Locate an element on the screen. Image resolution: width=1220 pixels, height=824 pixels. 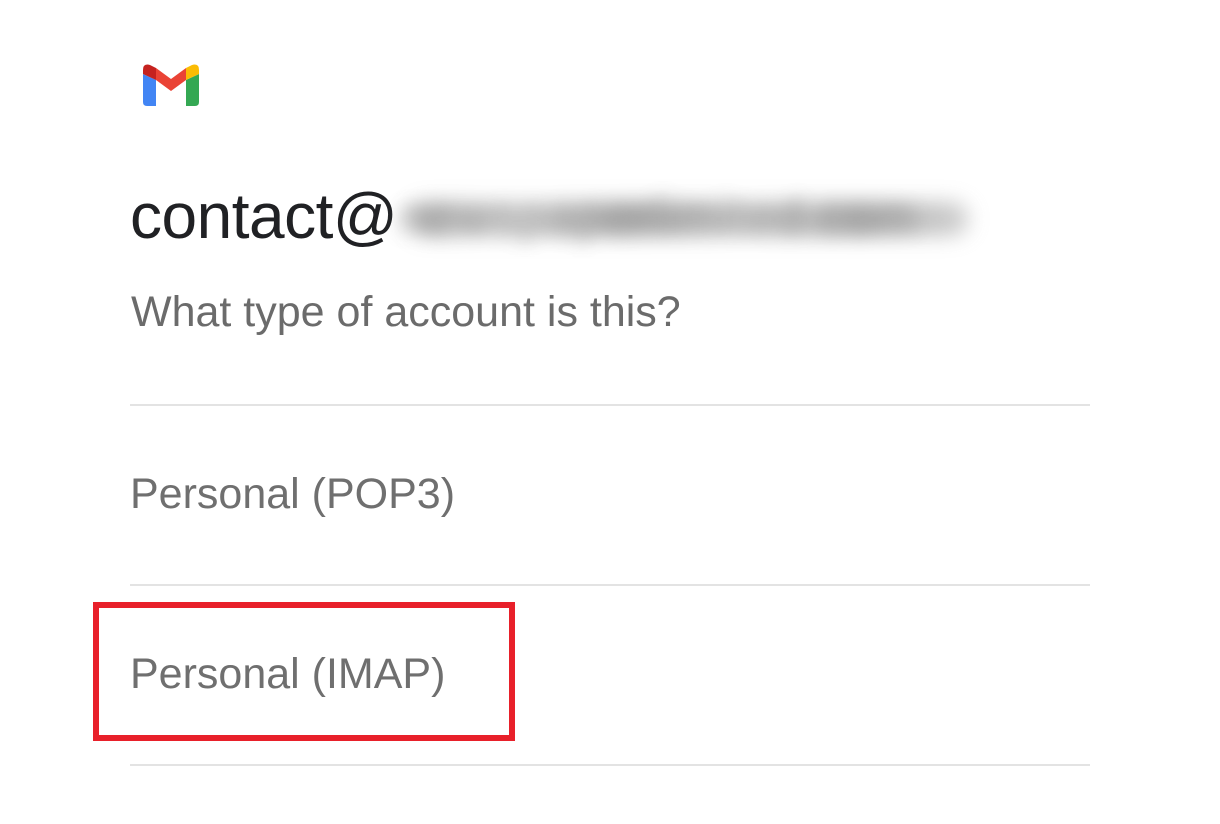
account-email: contact@ newspaperlimited.com is located at coordinates (554, 216).